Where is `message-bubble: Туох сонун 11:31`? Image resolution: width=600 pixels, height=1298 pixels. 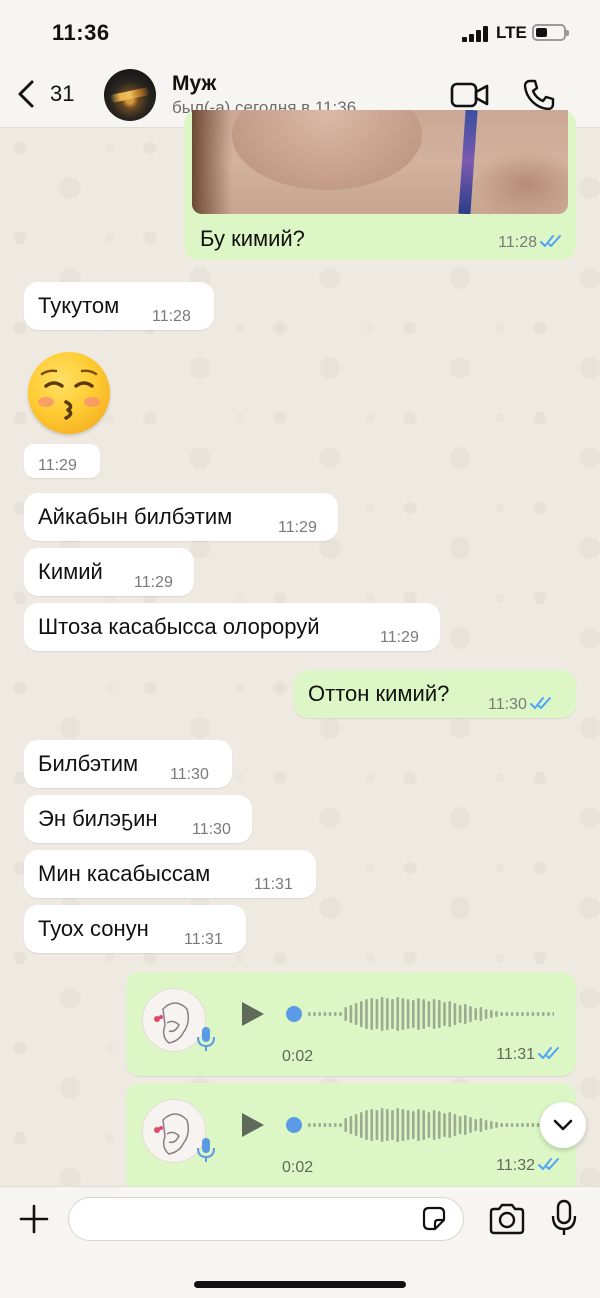 message-bubble: Туох сонун 11:31 is located at coordinates (135, 929).